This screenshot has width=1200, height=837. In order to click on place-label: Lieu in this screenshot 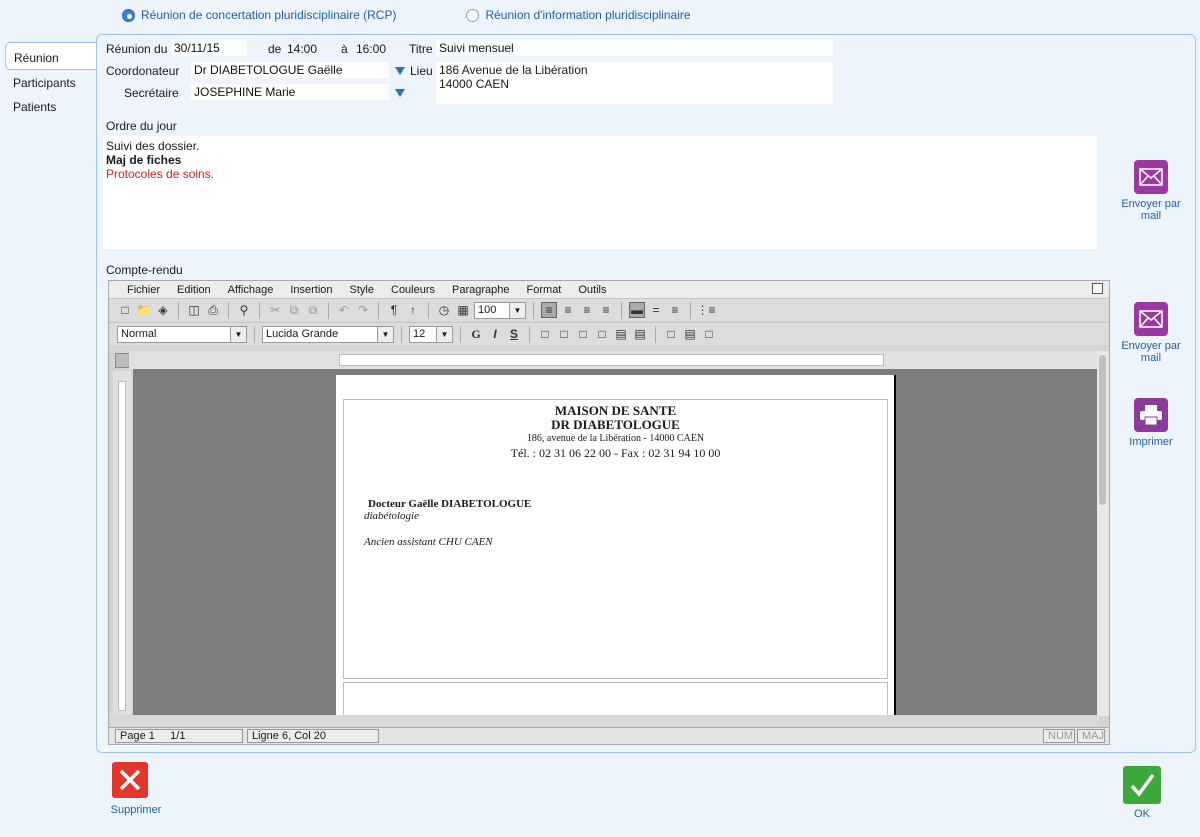, I will do `click(421, 71)`.